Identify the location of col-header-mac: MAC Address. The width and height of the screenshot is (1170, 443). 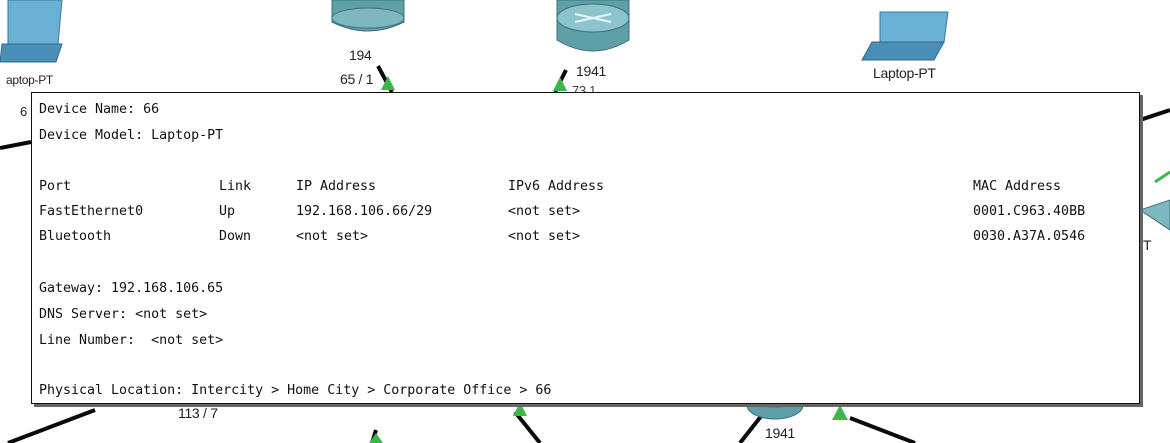
(1017, 186).